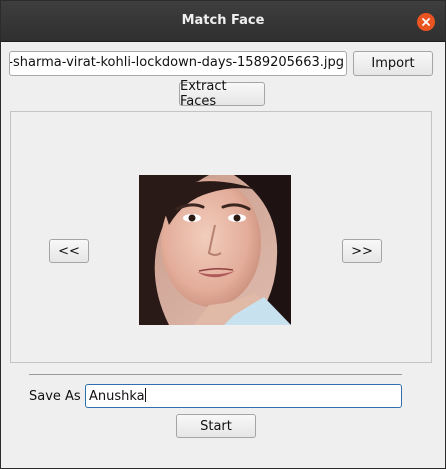  What do you see at coordinates (393, 63) in the screenshot?
I see `import-button: Import` at bounding box center [393, 63].